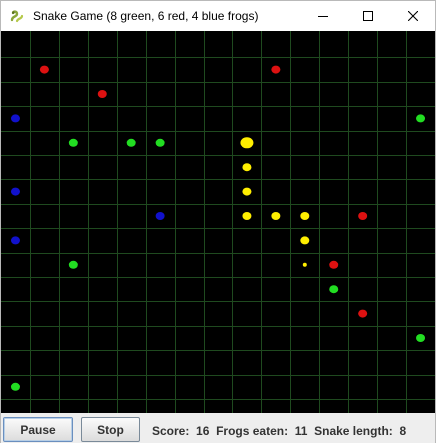  What do you see at coordinates (110, 429) in the screenshot?
I see `stop-button: Stop` at bounding box center [110, 429].